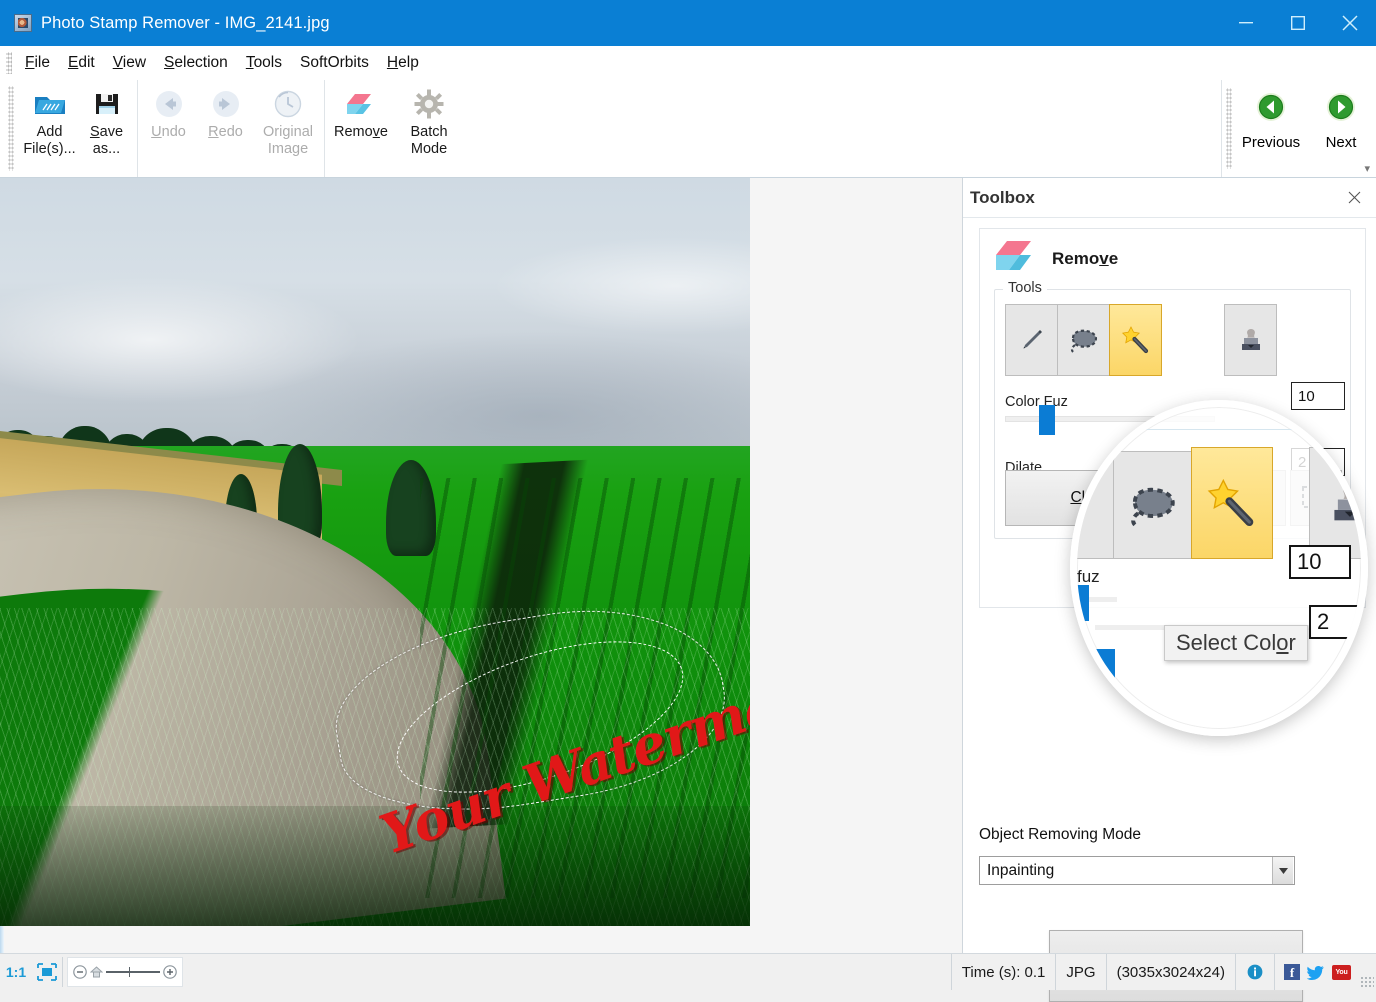  I want to click on tools-row, so click(1141, 340).